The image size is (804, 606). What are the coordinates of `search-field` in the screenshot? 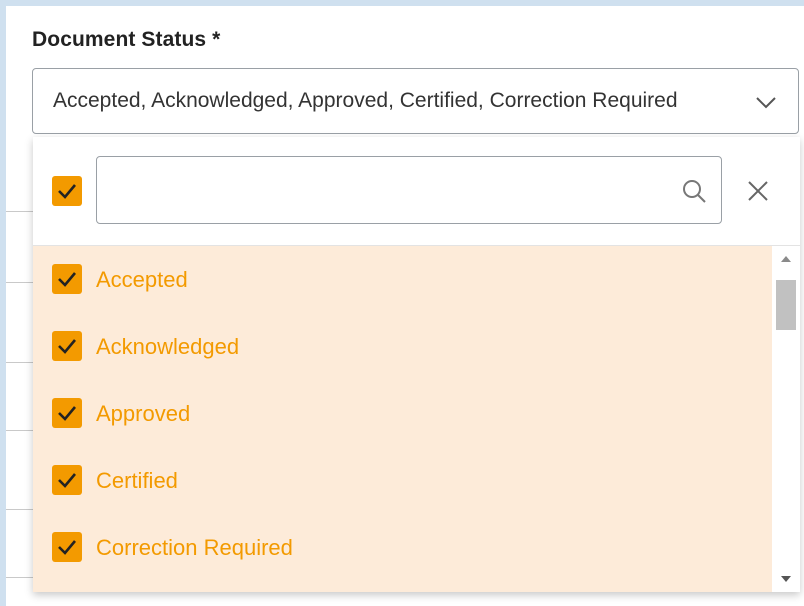 It's located at (409, 190).